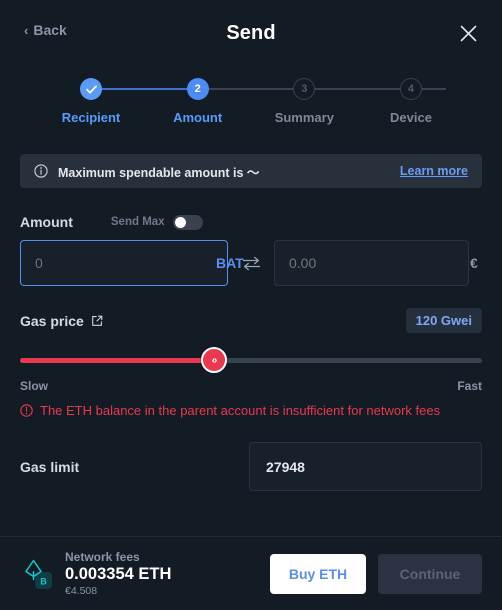 This screenshot has width=502, height=610. I want to click on network-fees-amount: 0.003354 ETH, so click(118, 574).